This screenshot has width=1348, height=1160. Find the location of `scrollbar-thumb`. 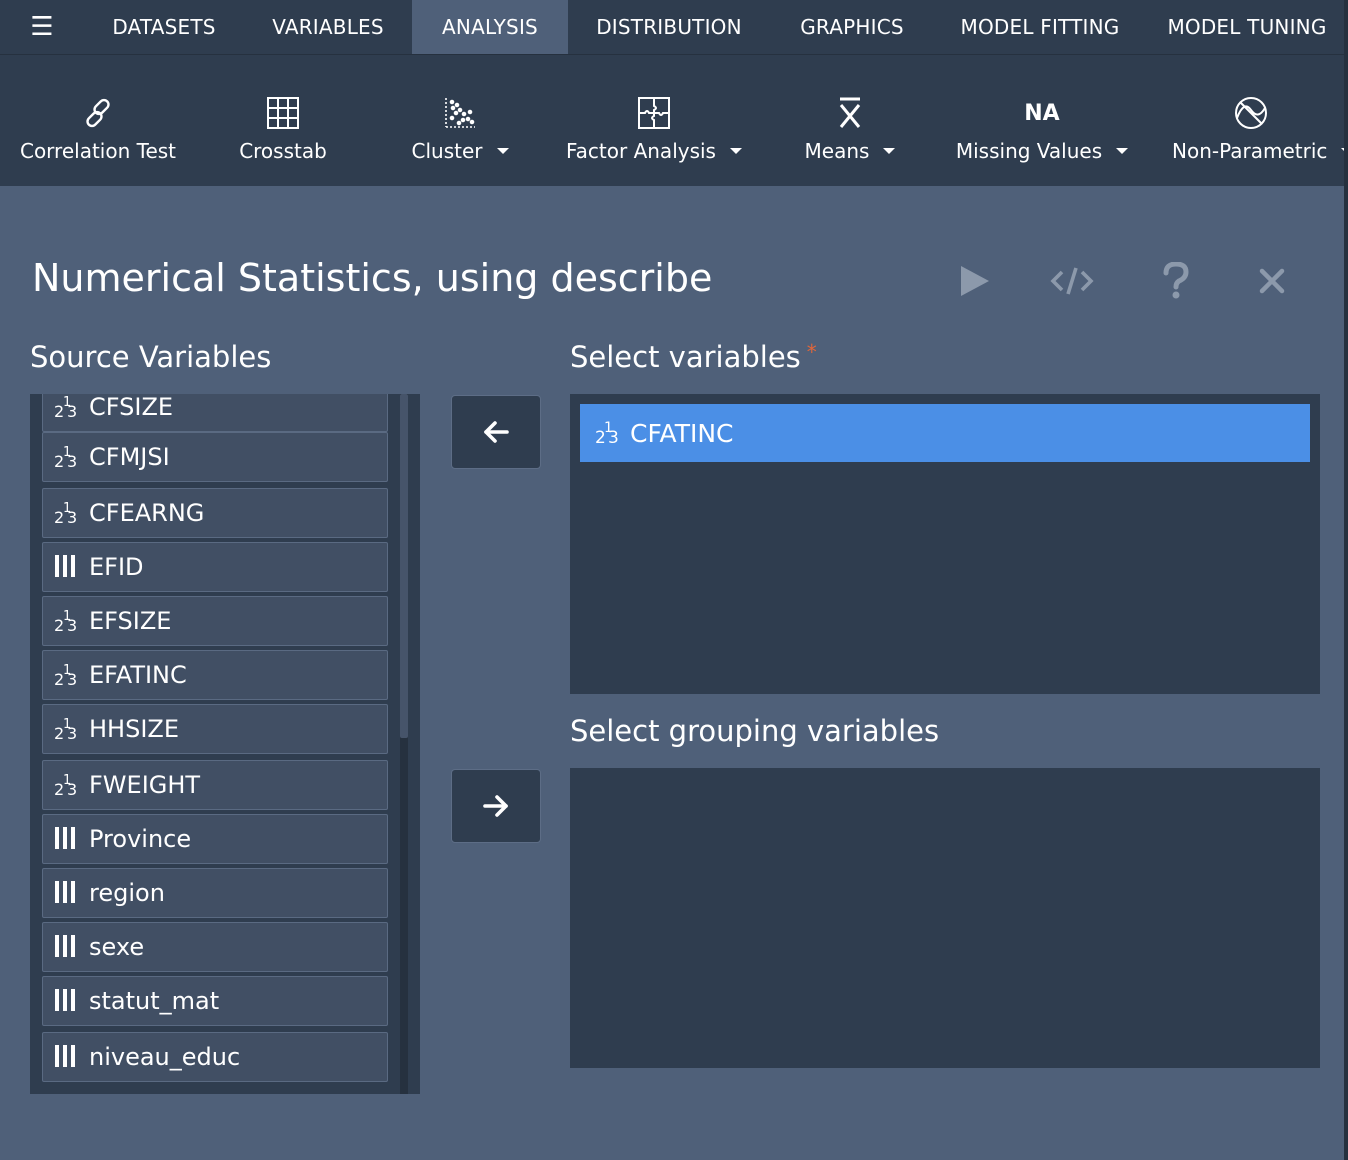

scrollbar-thumb is located at coordinates (404, 566).